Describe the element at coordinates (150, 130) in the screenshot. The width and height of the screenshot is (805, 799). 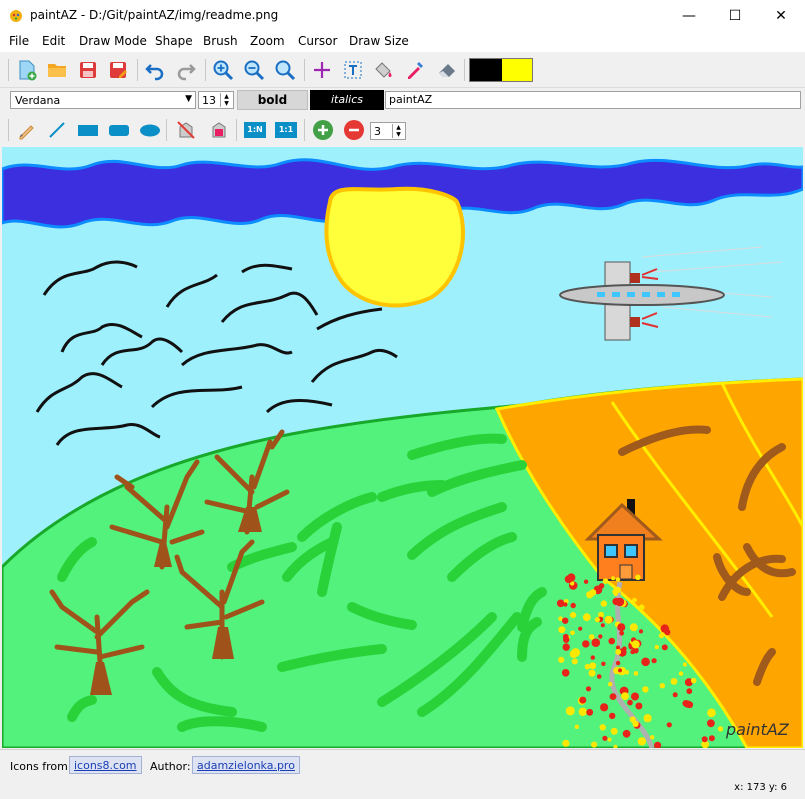
I see `ellipse-tool-icon` at that location.